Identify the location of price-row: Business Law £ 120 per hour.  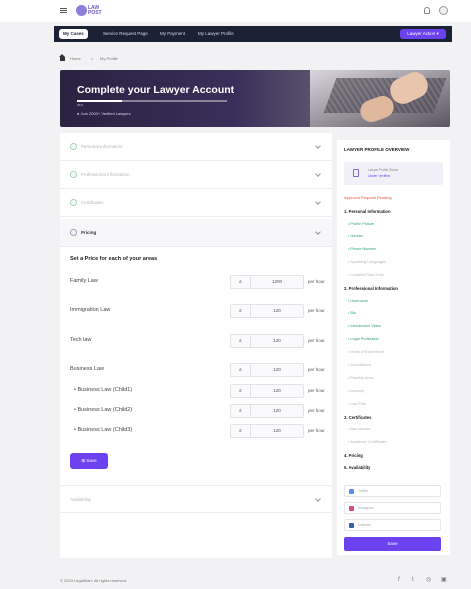
(197, 370).